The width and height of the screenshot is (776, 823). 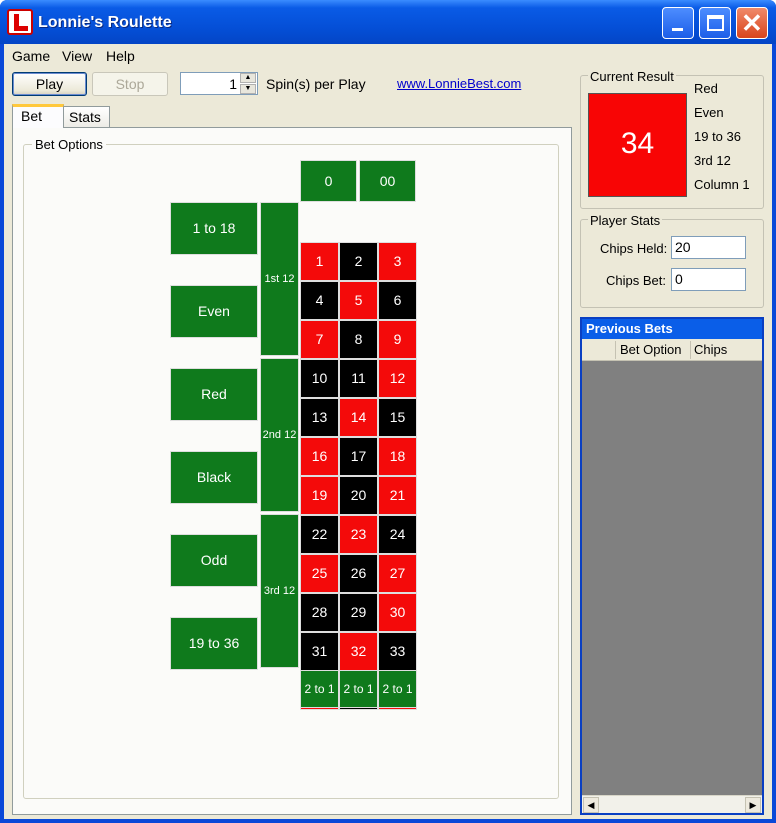 I want to click on bet-dozen-1: 1st 12, so click(x=279, y=279).